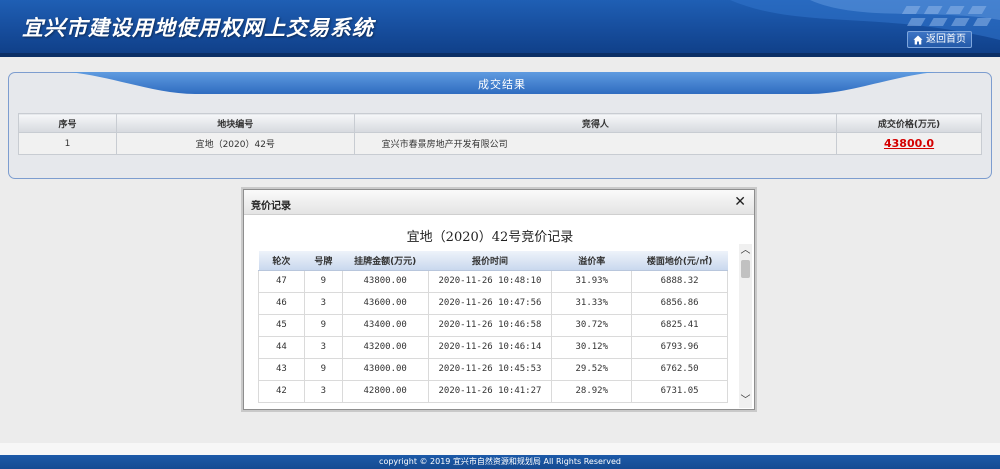 This screenshot has height=469, width=1000. What do you see at coordinates (592, 303) in the screenshot?
I see `bid-premium: 31.33%` at bounding box center [592, 303].